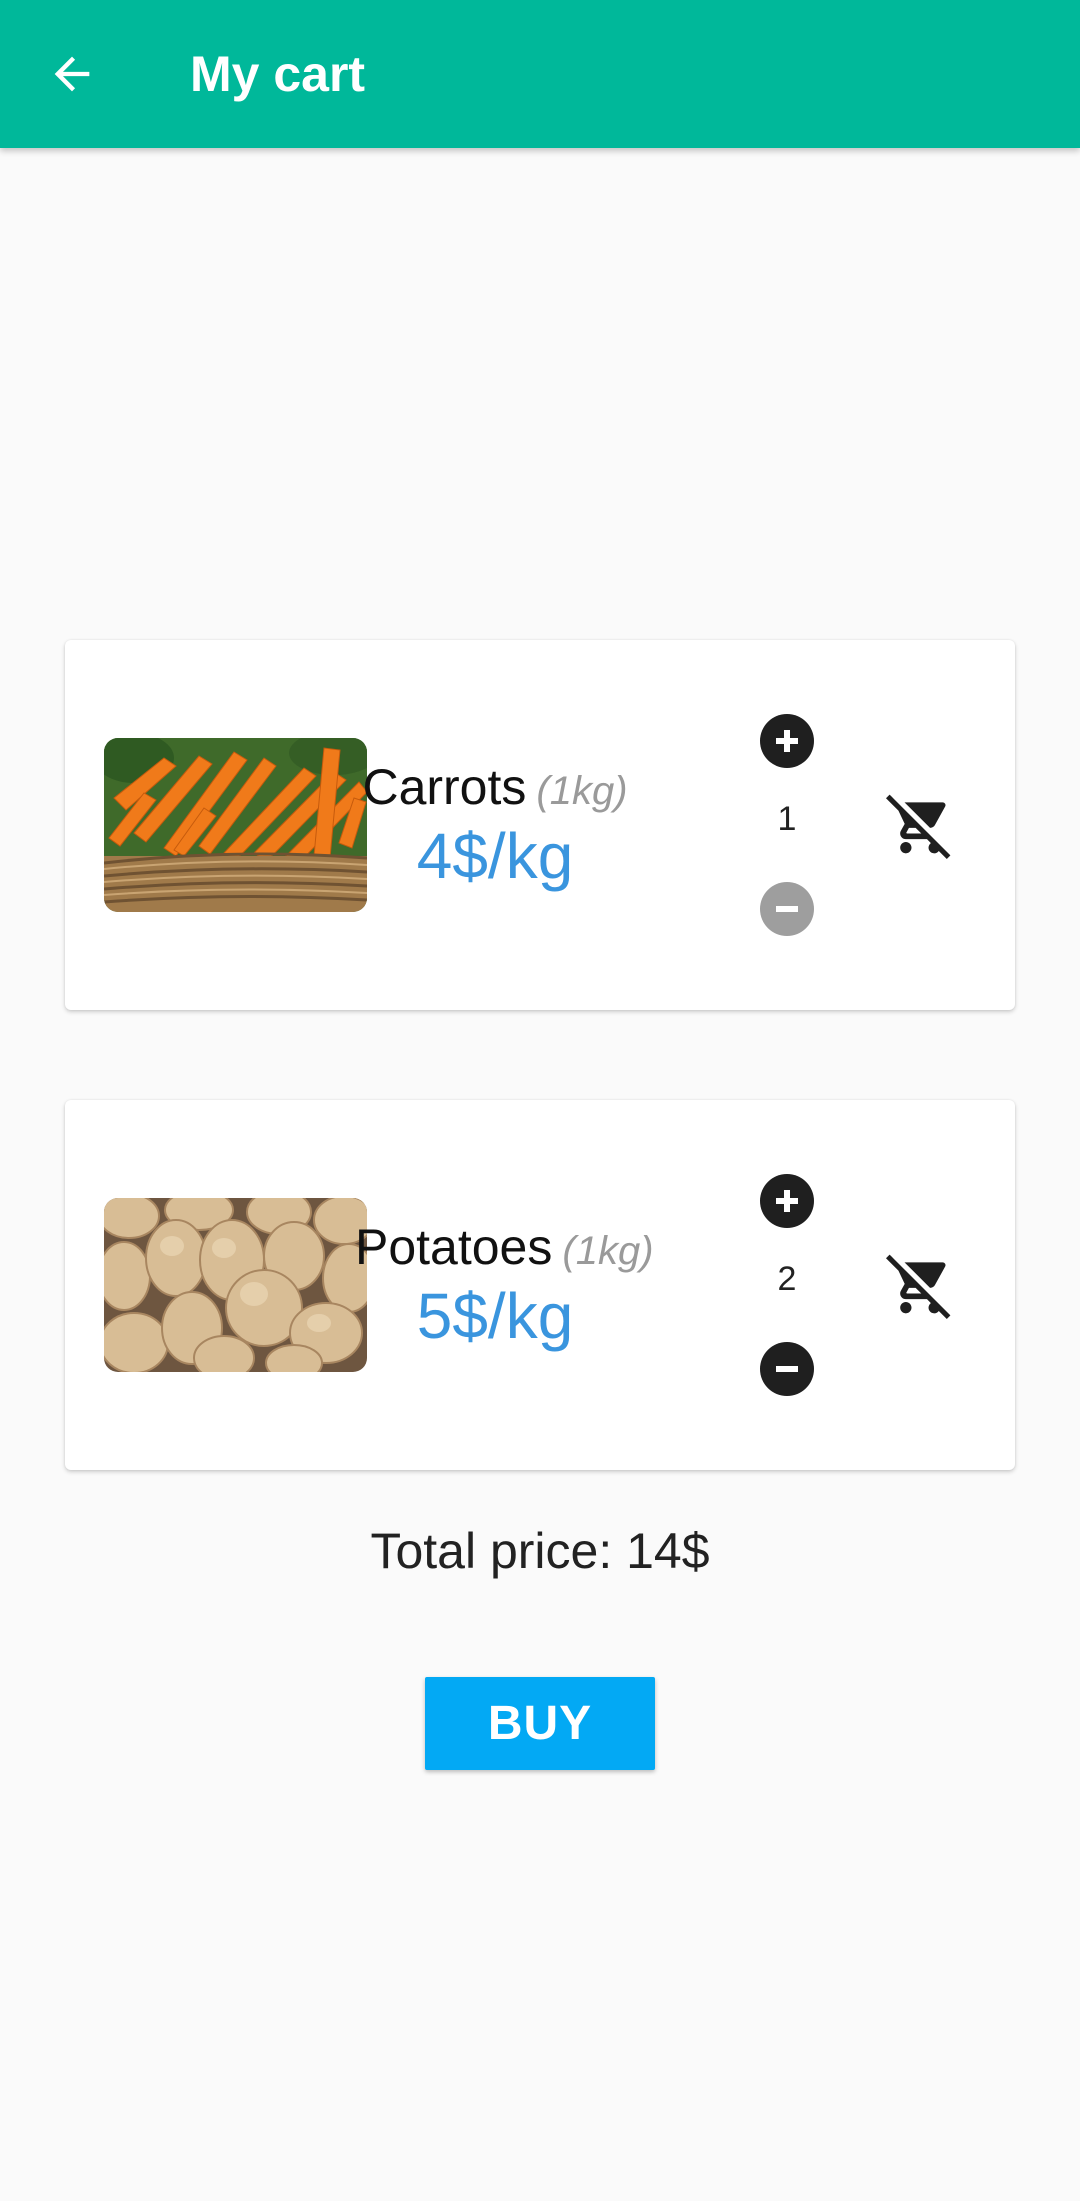 The height and width of the screenshot is (2201, 1080). I want to click on carrots-image, so click(235, 825).